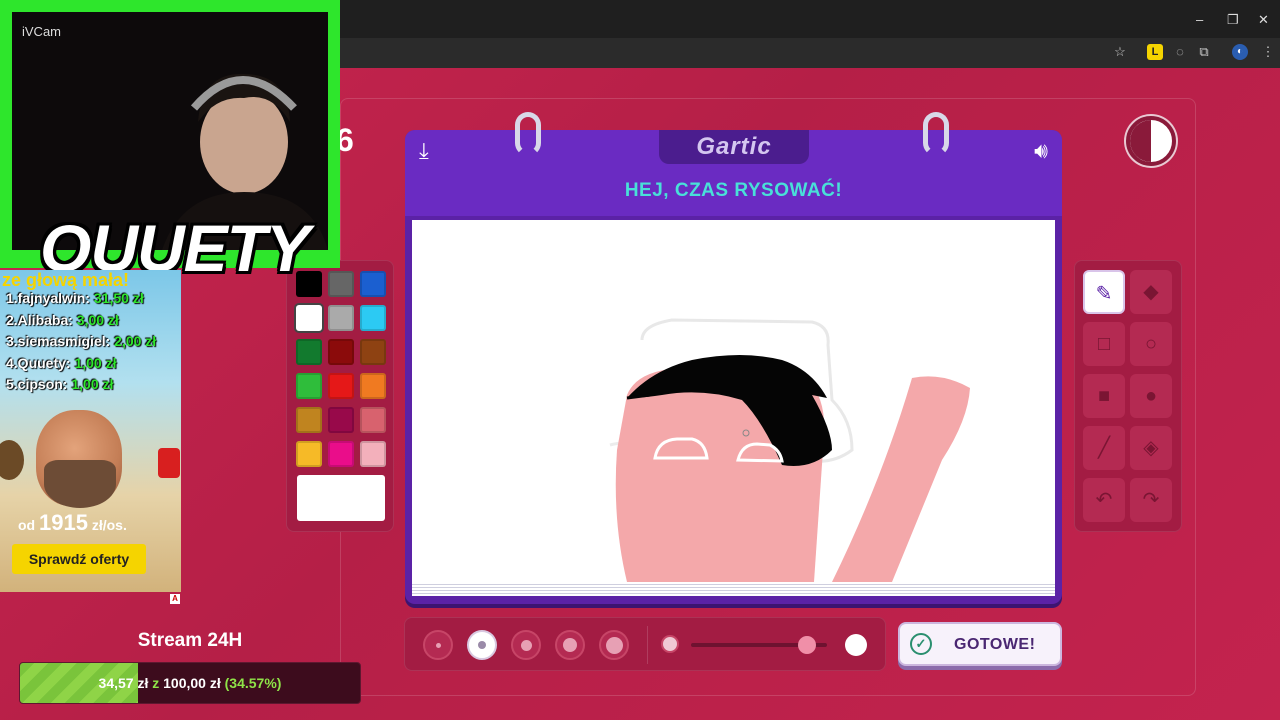 The image size is (1280, 720). Describe the element at coordinates (1199, 19) in the screenshot. I see `minimize-button: –` at that location.